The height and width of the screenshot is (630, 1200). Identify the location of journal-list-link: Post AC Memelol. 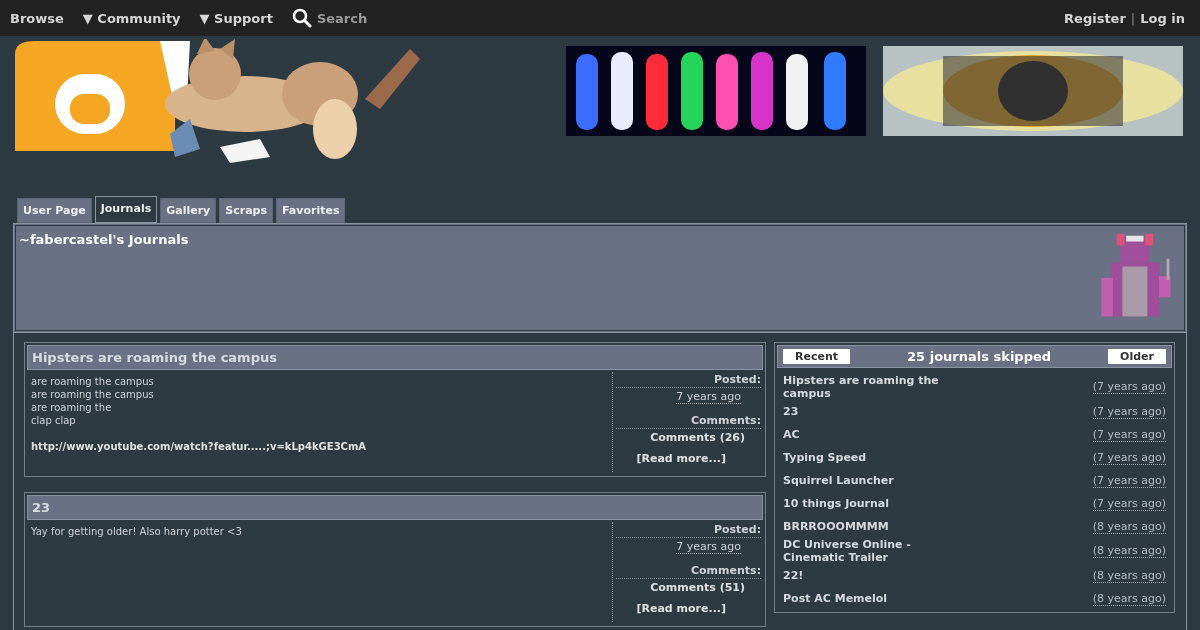
(878, 598).